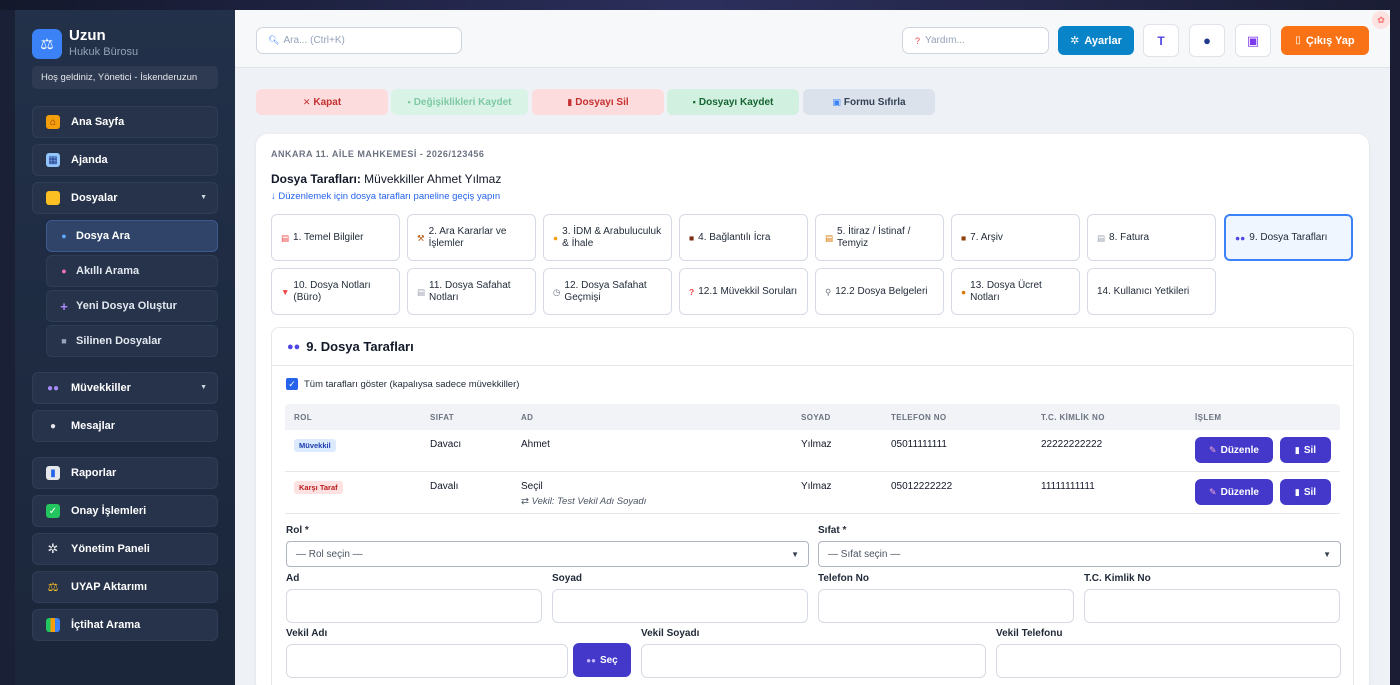  I want to click on profile-button: ●, so click(1207, 40).